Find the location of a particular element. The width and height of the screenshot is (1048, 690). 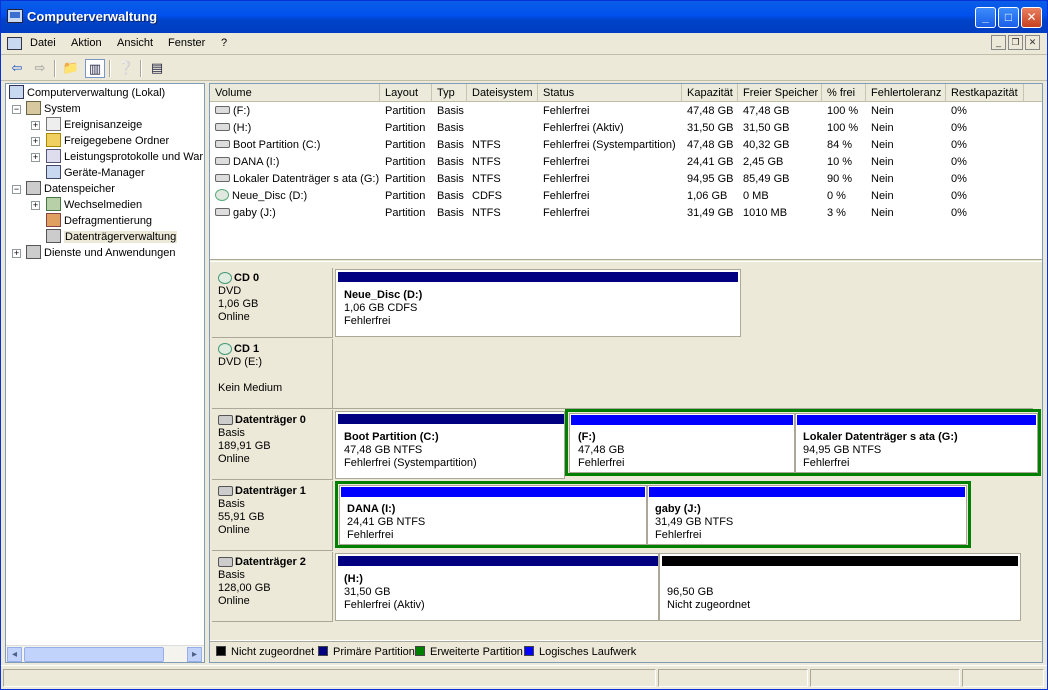

scroll-thumb is located at coordinates (94, 654).